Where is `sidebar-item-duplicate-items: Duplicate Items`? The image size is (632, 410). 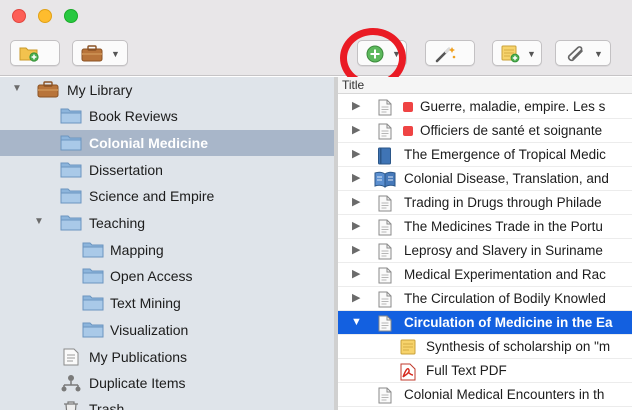 sidebar-item-duplicate-items: Duplicate Items is located at coordinates (167, 383).